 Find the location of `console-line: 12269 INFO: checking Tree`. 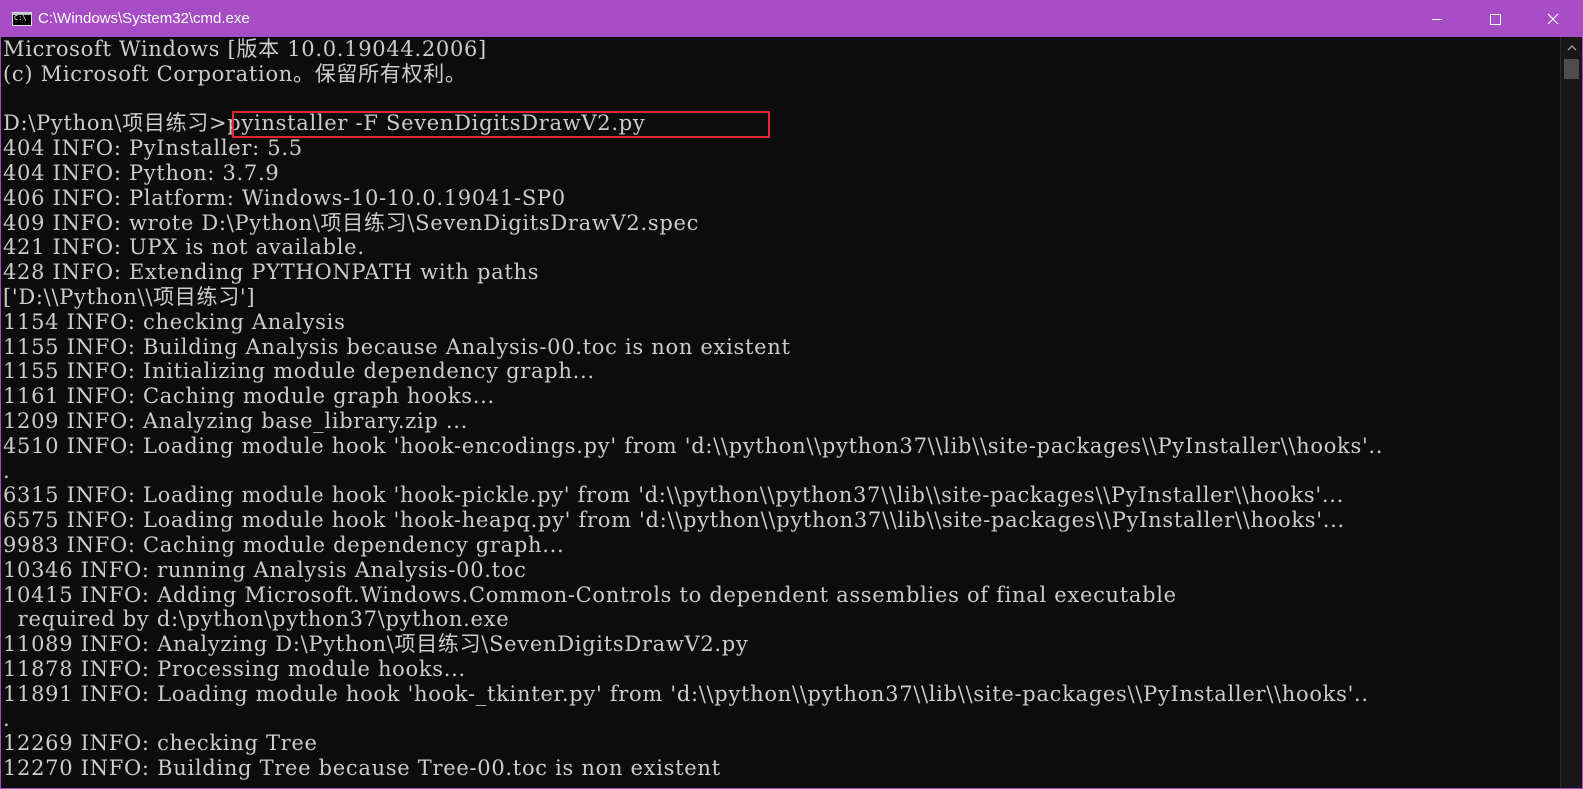

console-line: 12269 INFO: checking Tree is located at coordinates (160, 743).